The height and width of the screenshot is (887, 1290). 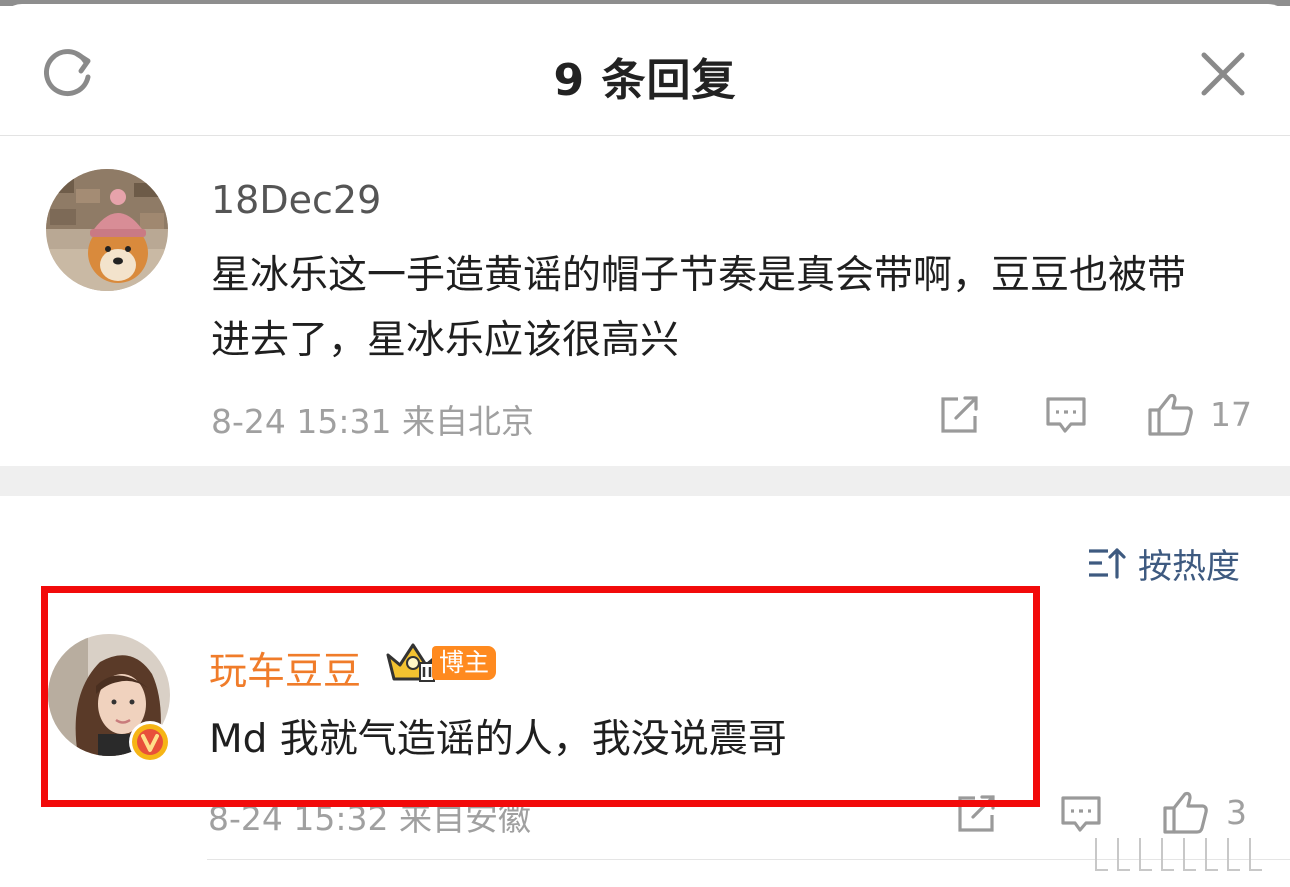 What do you see at coordinates (1236, 812) in the screenshot?
I see `like-count: 3` at bounding box center [1236, 812].